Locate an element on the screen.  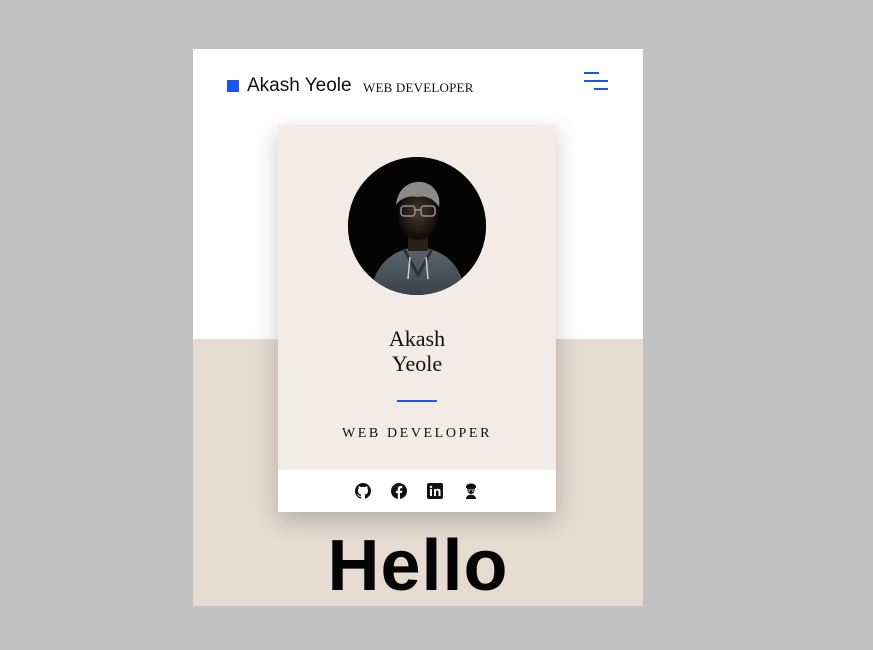
card-first-name: Akash is located at coordinates (417, 338).